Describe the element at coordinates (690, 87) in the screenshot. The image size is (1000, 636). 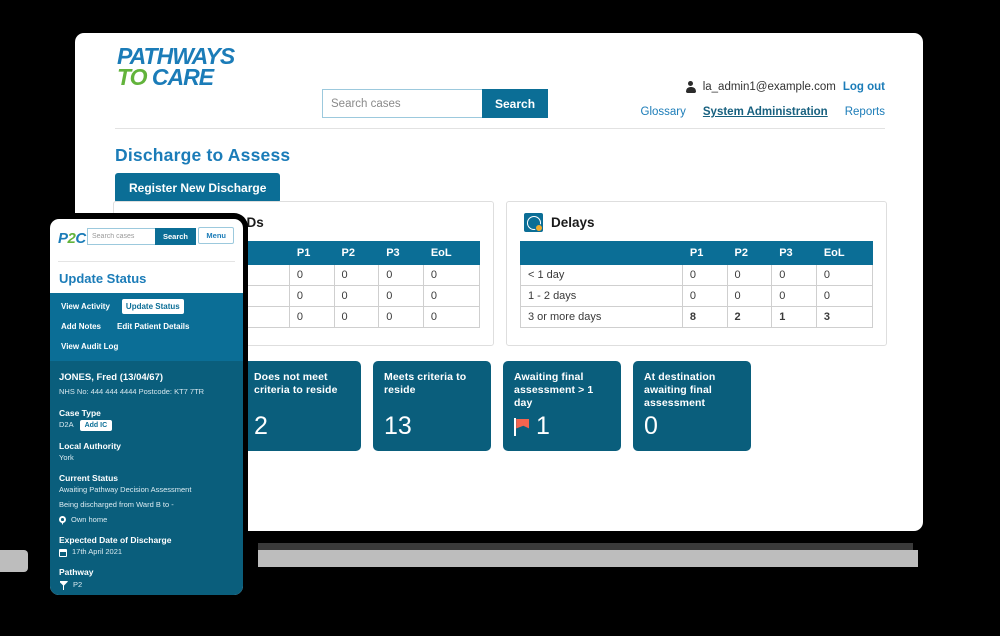
I see `person-icon` at that location.